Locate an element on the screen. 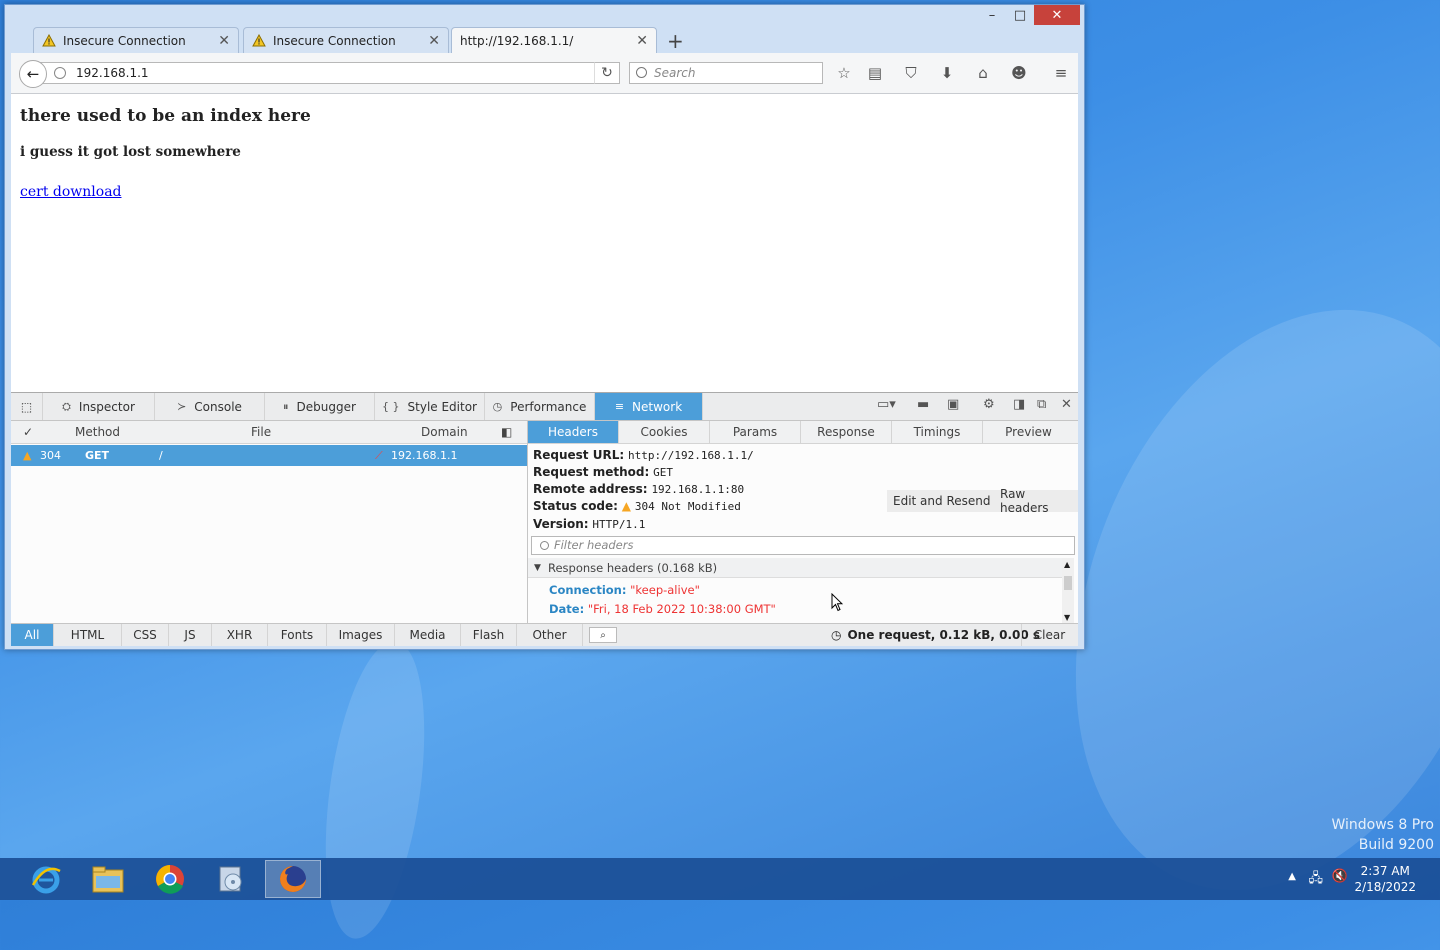  filter-headers-input: Filter headers is located at coordinates (803, 545).